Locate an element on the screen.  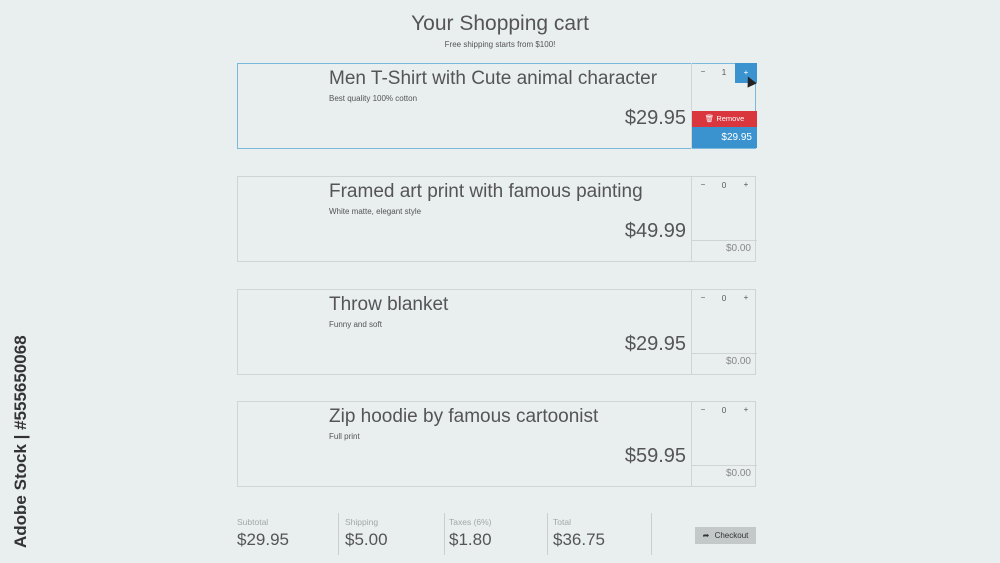
stock-watermark: Adobe Stock | #555650068 is located at coordinates (21, 435).